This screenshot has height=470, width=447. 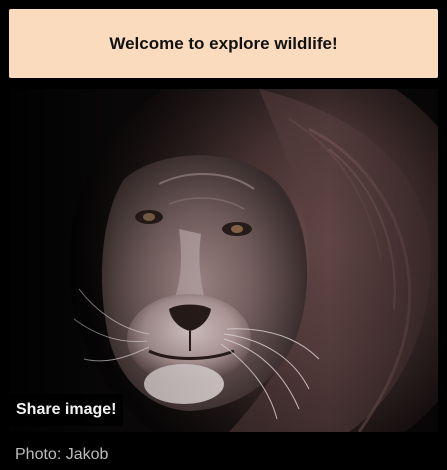 I want to click on share-image-button: Share image!, so click(x=66, y=410).